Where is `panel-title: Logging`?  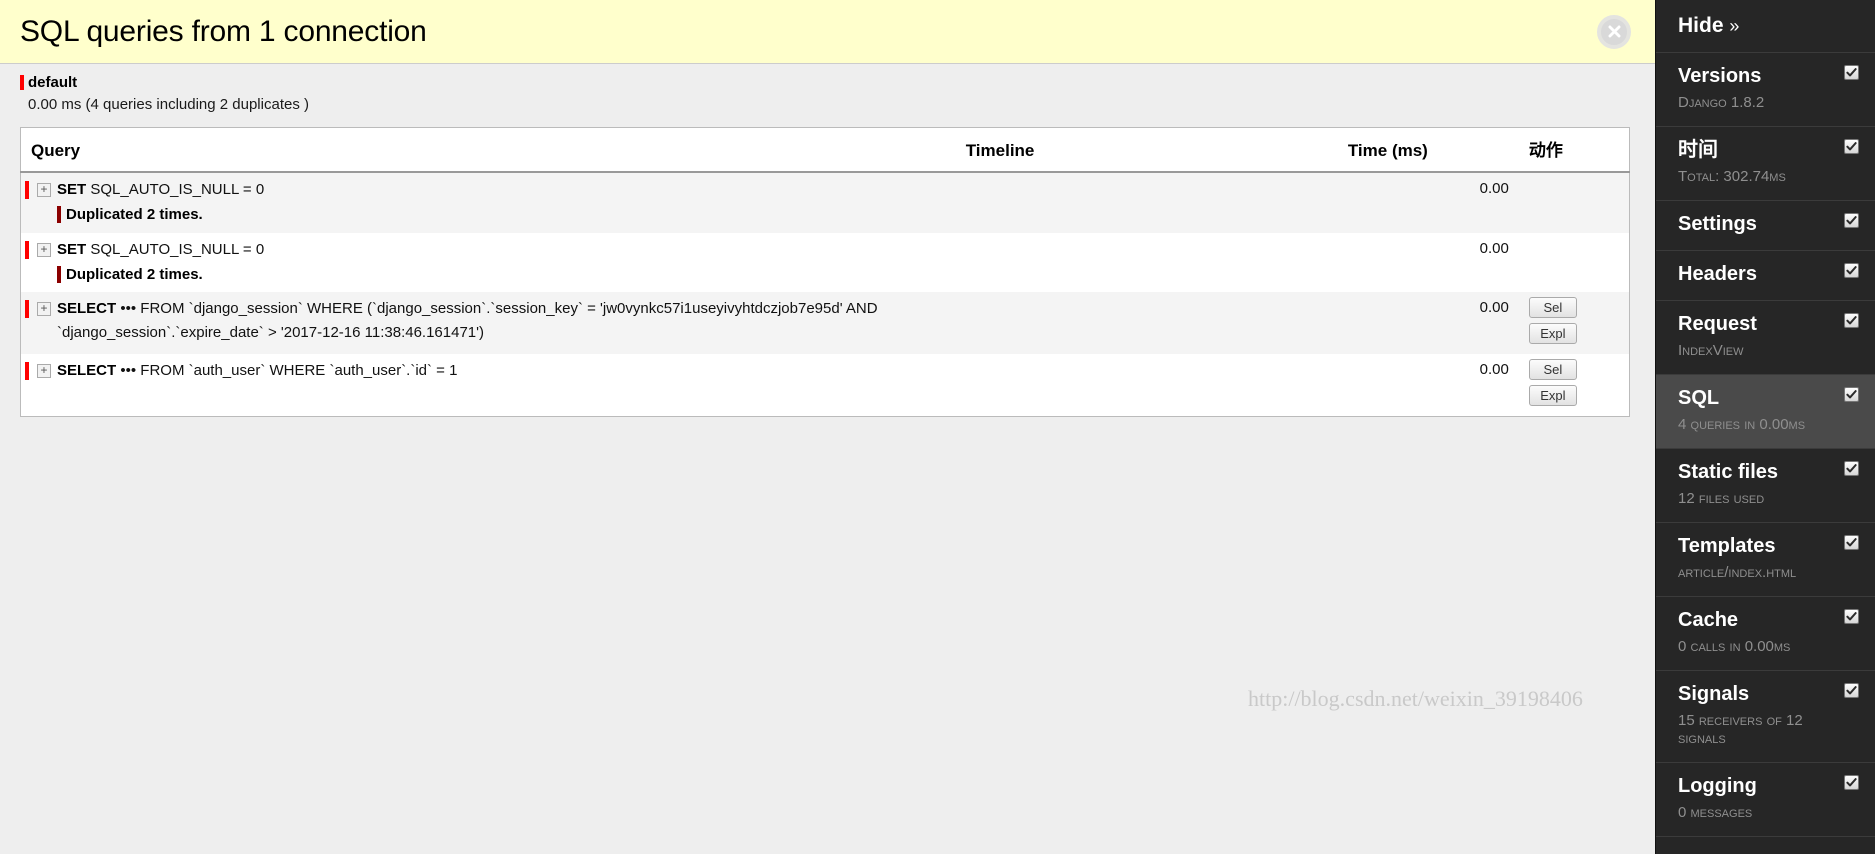 panel-title: Logging is located at coordinates (1717, 786).